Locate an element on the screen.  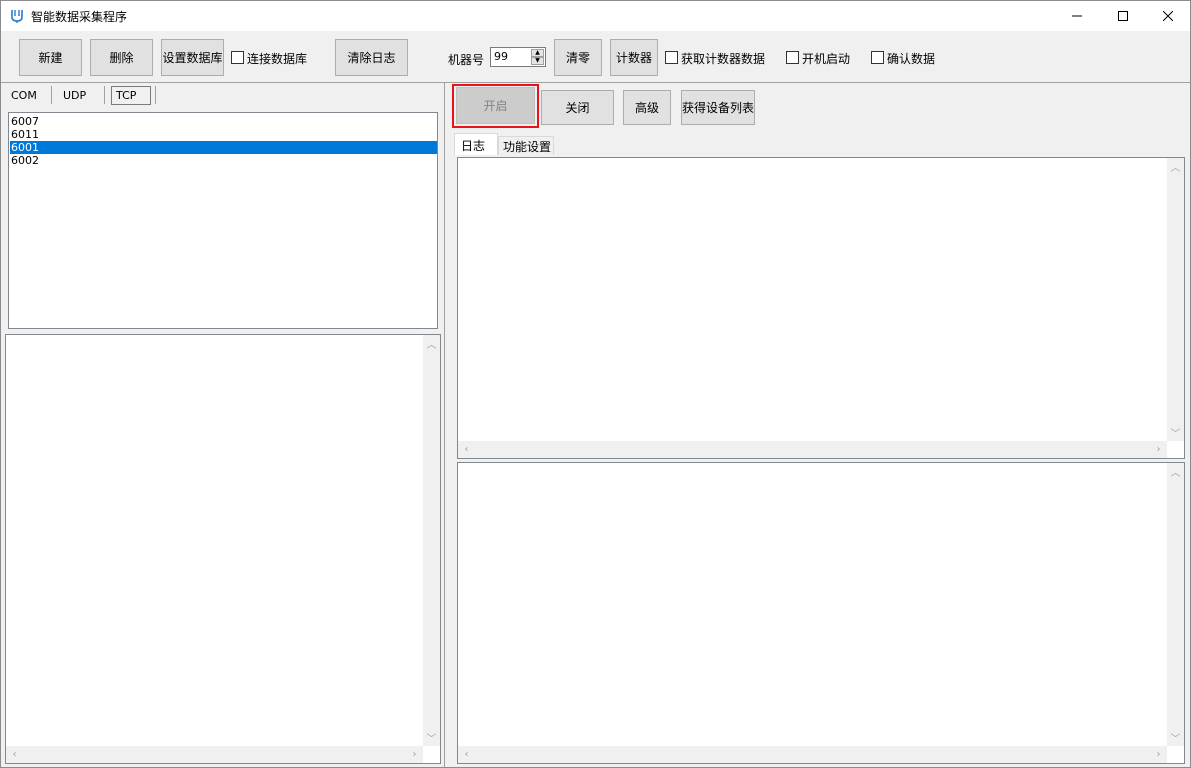
confirm-data-label: 确认数据 is located at coordinates (911, 59).